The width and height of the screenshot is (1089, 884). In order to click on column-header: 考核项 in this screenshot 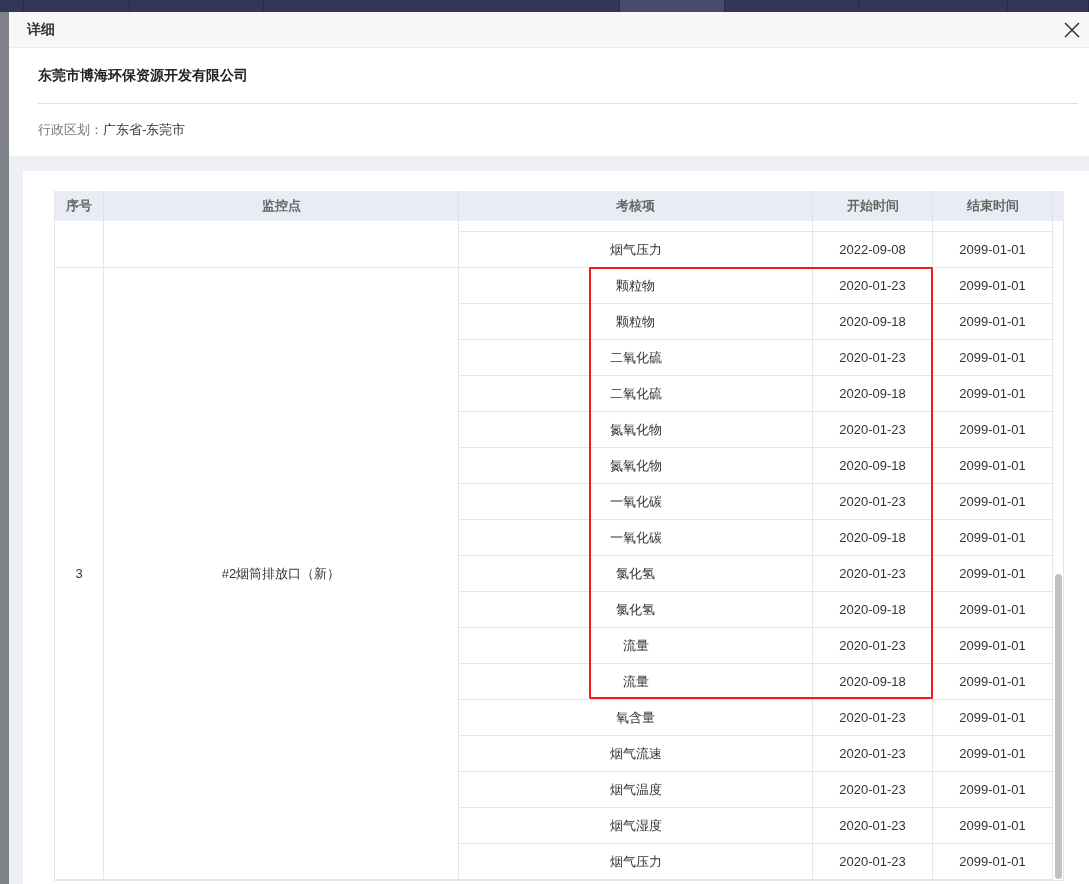, I will do `click(636, 206)`.